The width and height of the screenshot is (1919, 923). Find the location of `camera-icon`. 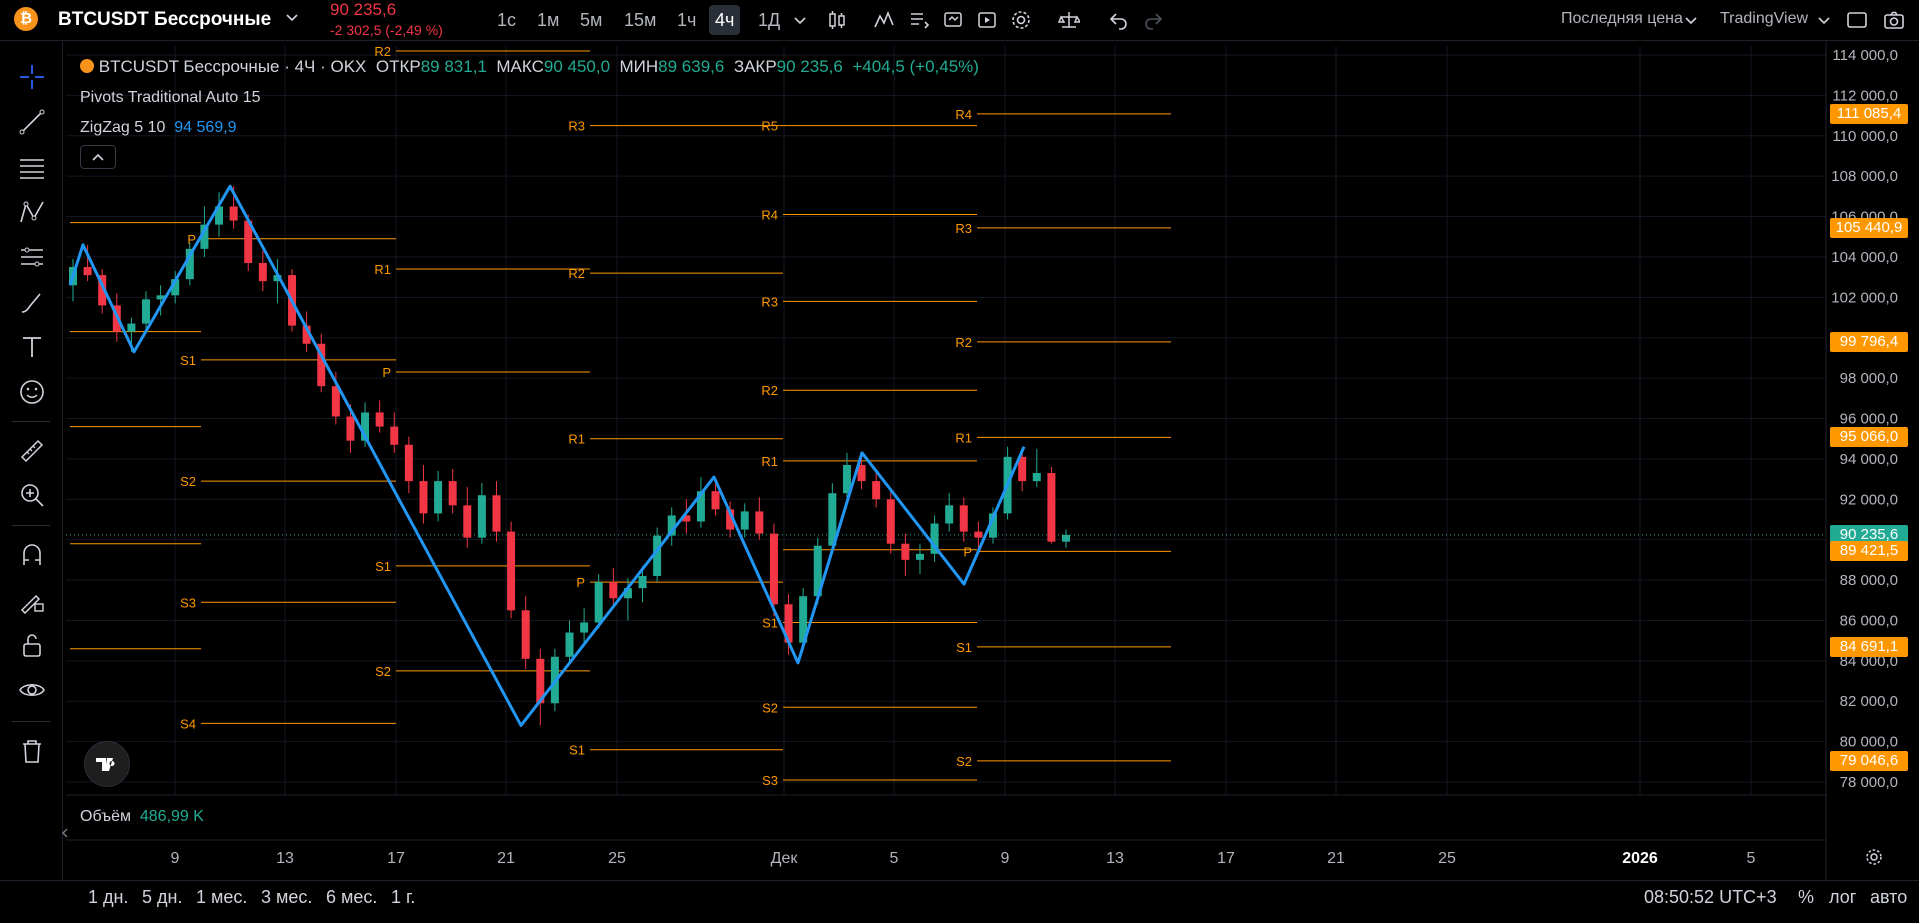

camera-icon is located at coordinates (1894, 20).